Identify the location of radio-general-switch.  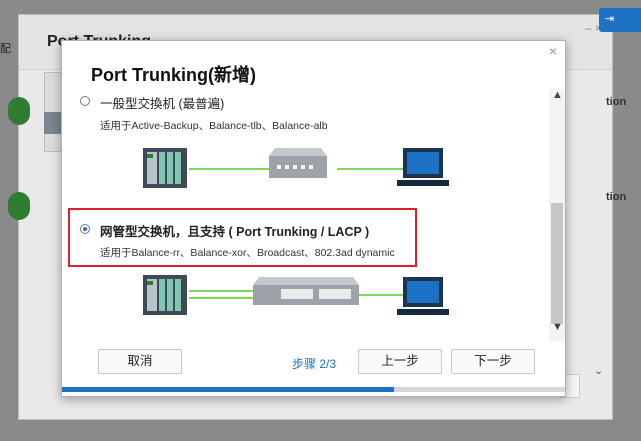
(85, 101).